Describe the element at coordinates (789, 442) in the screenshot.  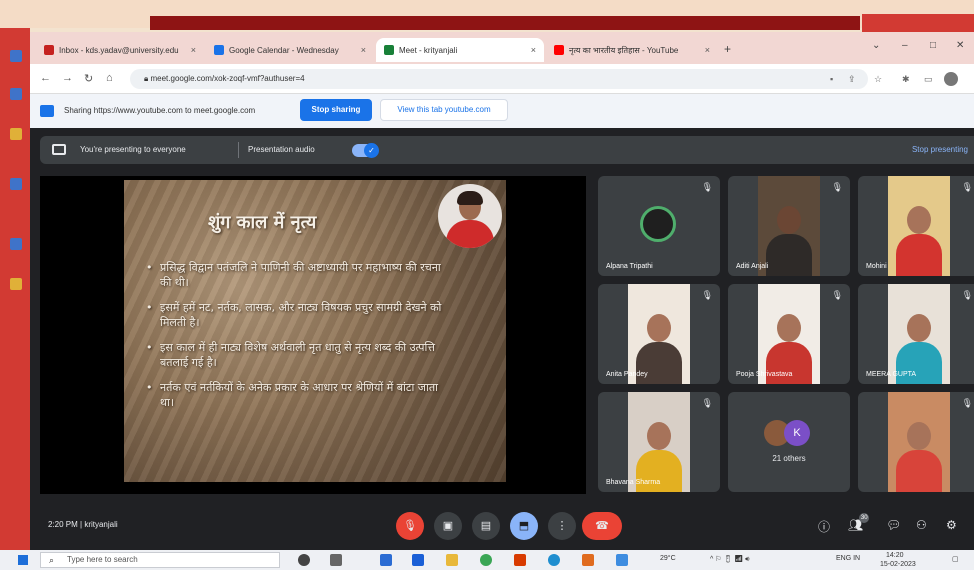
I see `others-tile: K 21 others` at that location.